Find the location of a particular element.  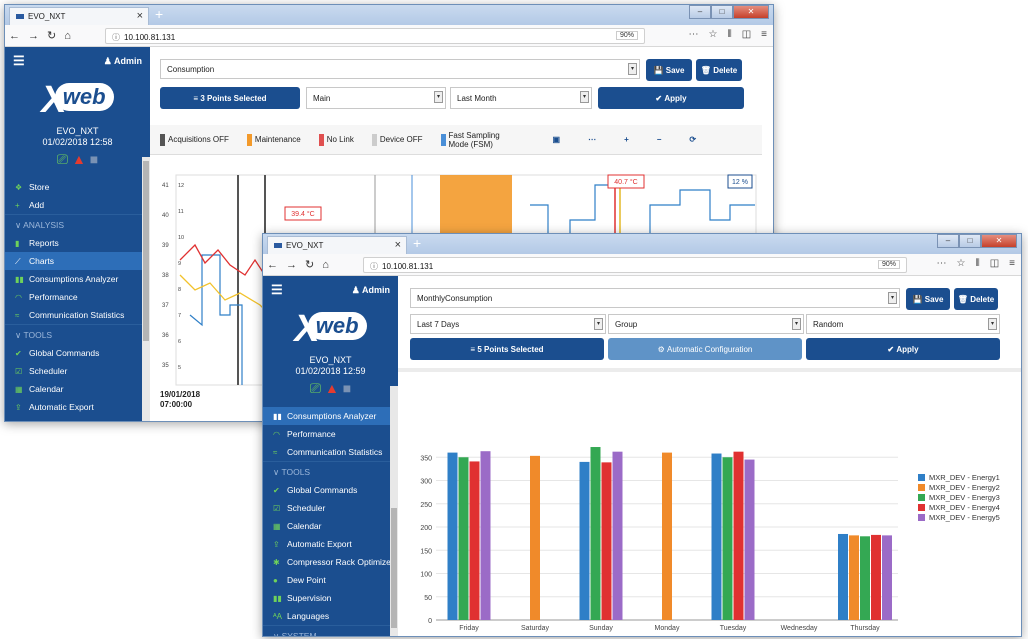

chart-select: Consumption ▾ is located at coordinates (400, 69).